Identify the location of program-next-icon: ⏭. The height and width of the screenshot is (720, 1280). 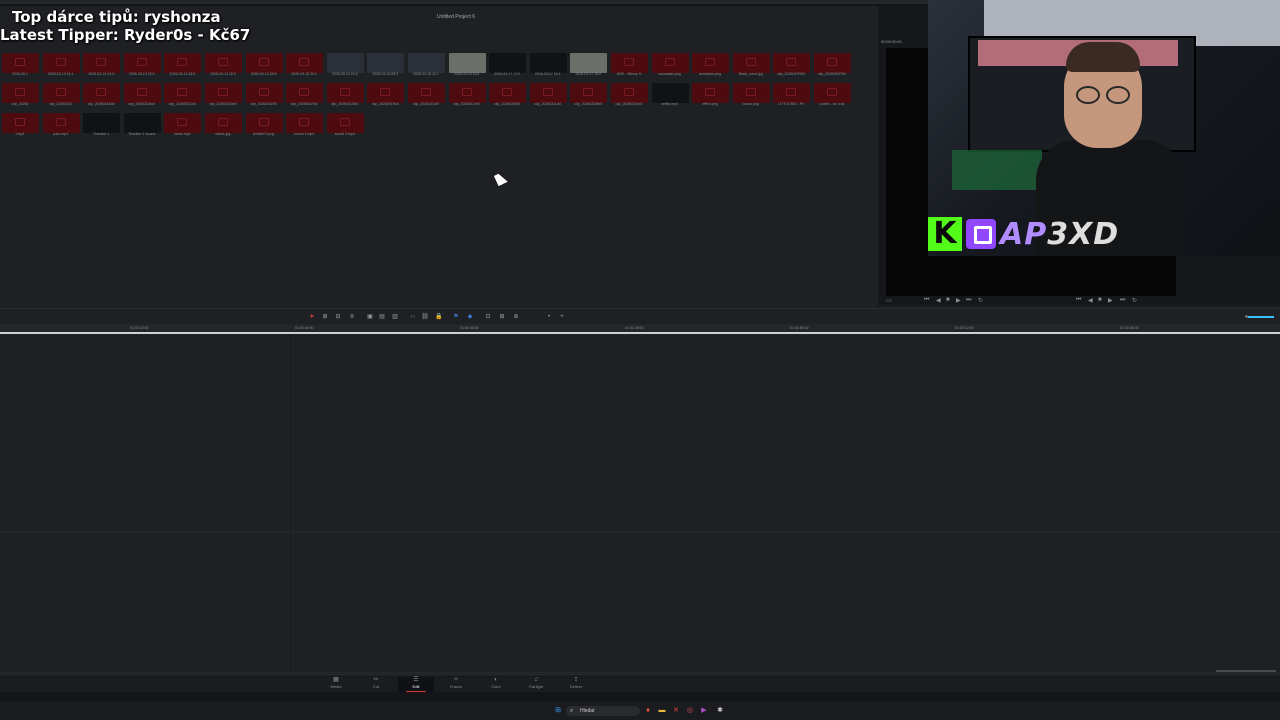
(1122, 300).